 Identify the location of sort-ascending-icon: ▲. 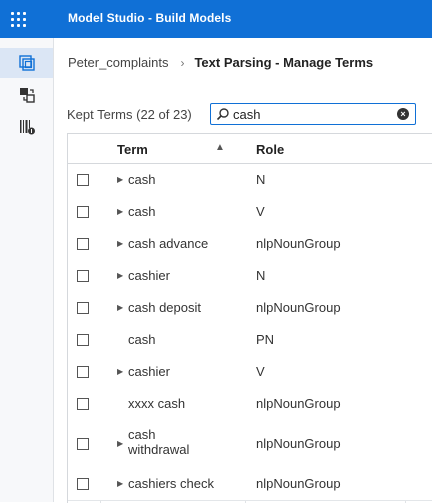
(220, 147).